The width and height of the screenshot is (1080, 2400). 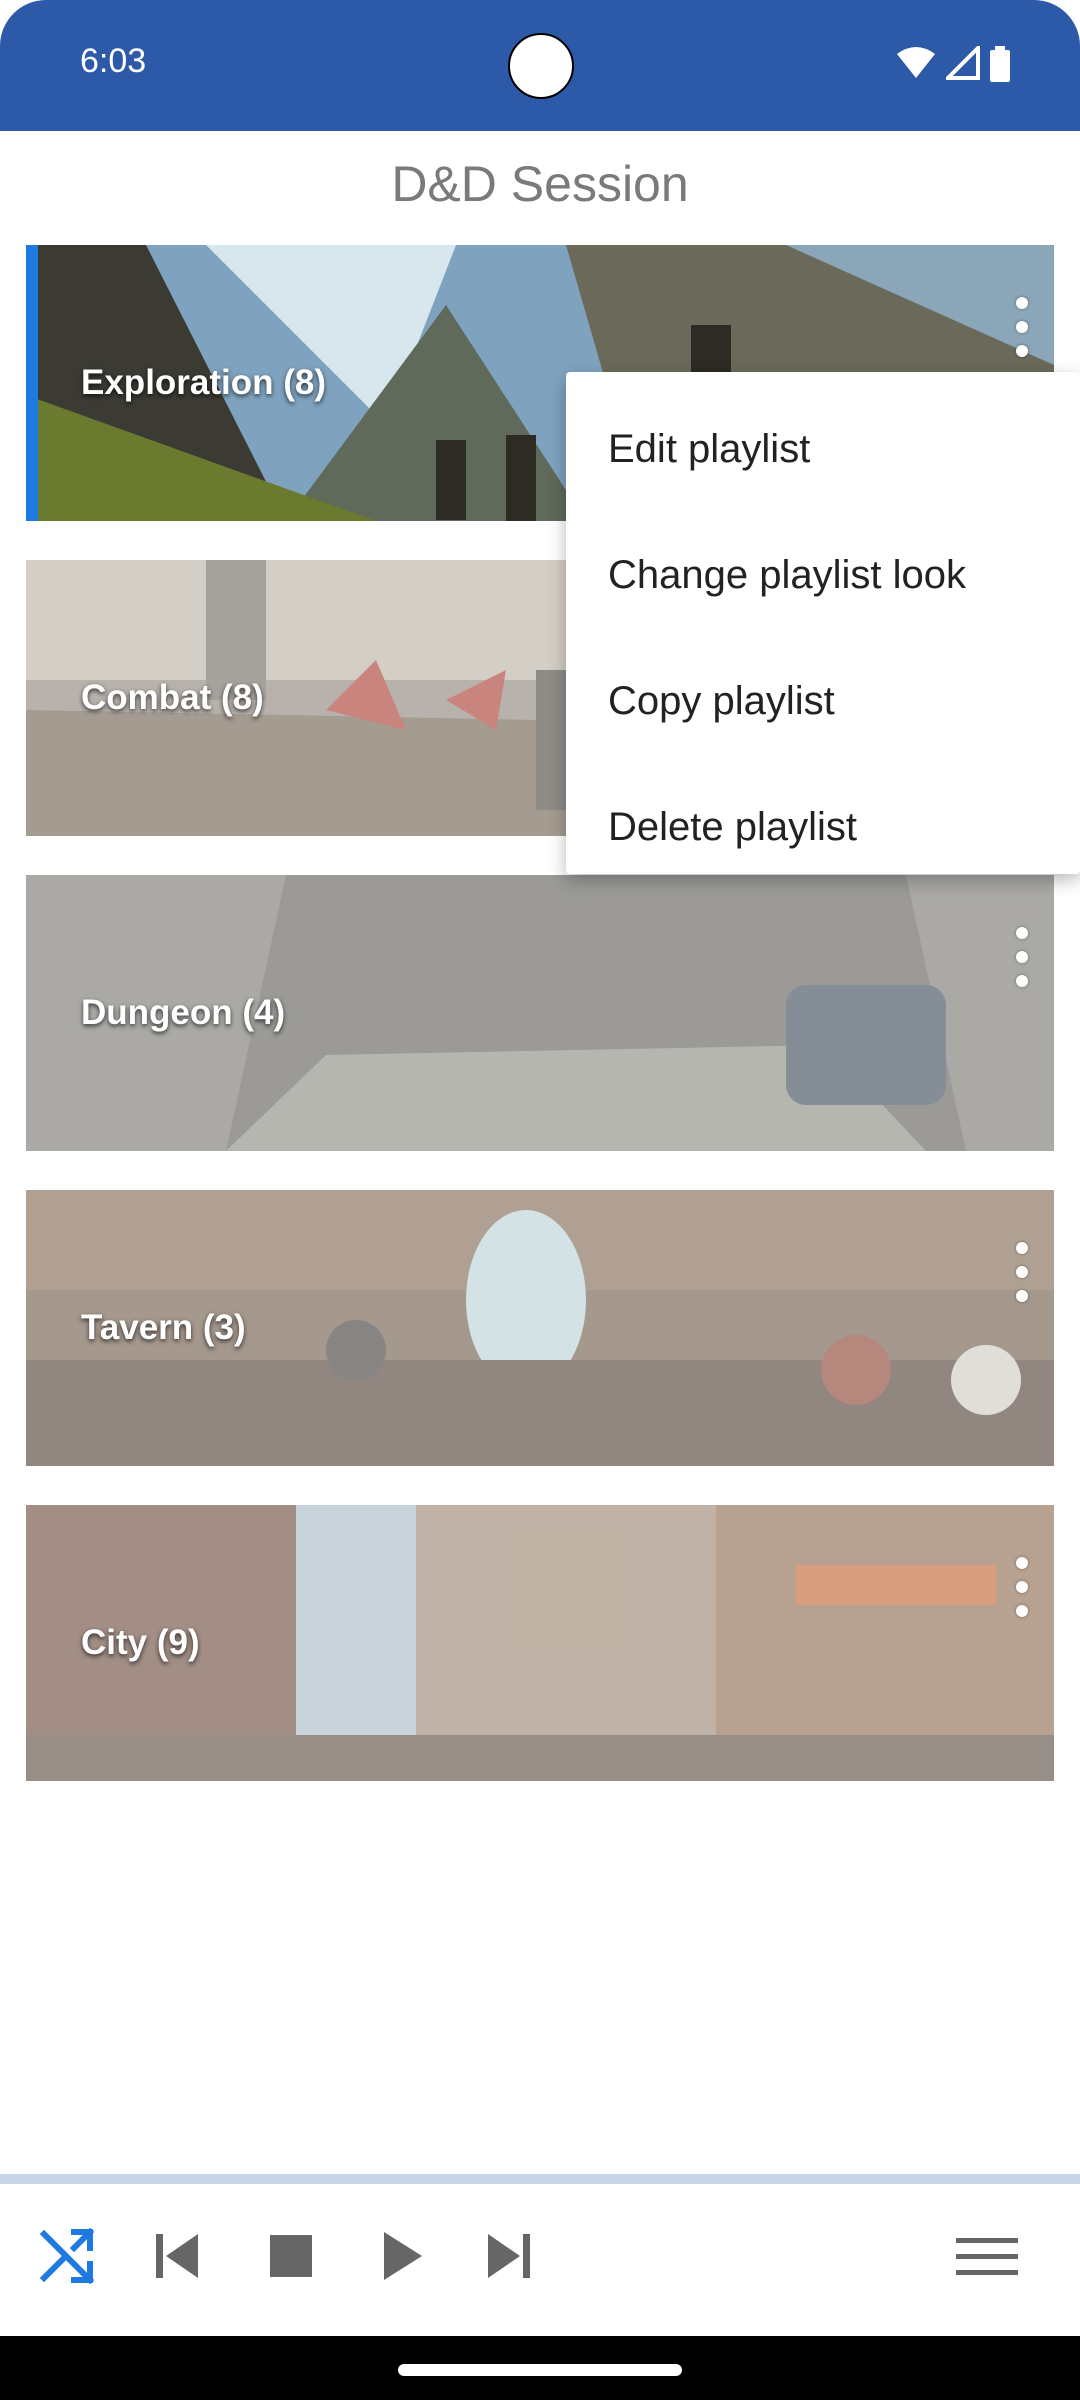 I want to click on playback-progress-bar, so click(x=540, y=2179).